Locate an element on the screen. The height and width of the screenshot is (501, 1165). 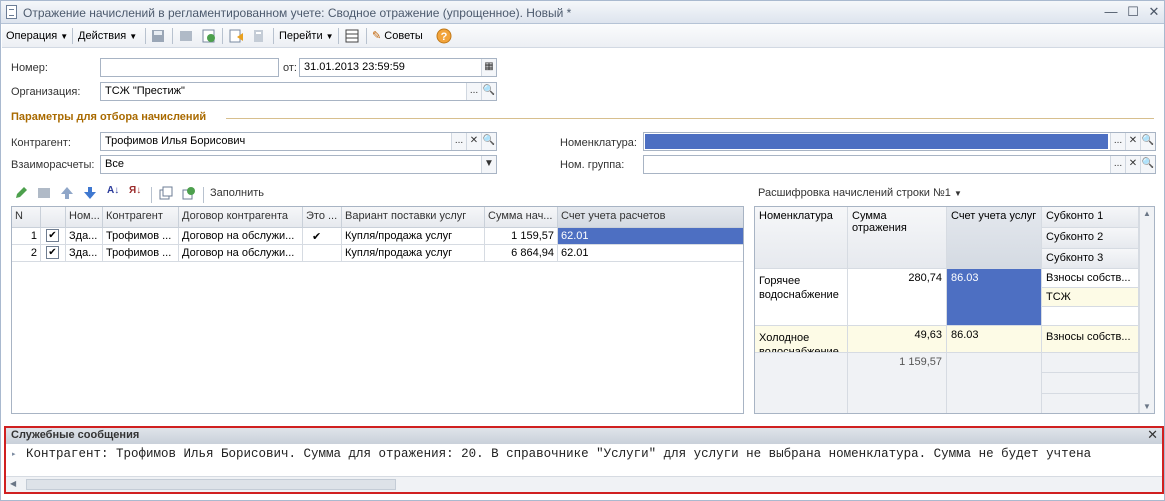
organization-field: ТСЖ "Престиж" ... 🔍 is located at coordinates (298, 91).